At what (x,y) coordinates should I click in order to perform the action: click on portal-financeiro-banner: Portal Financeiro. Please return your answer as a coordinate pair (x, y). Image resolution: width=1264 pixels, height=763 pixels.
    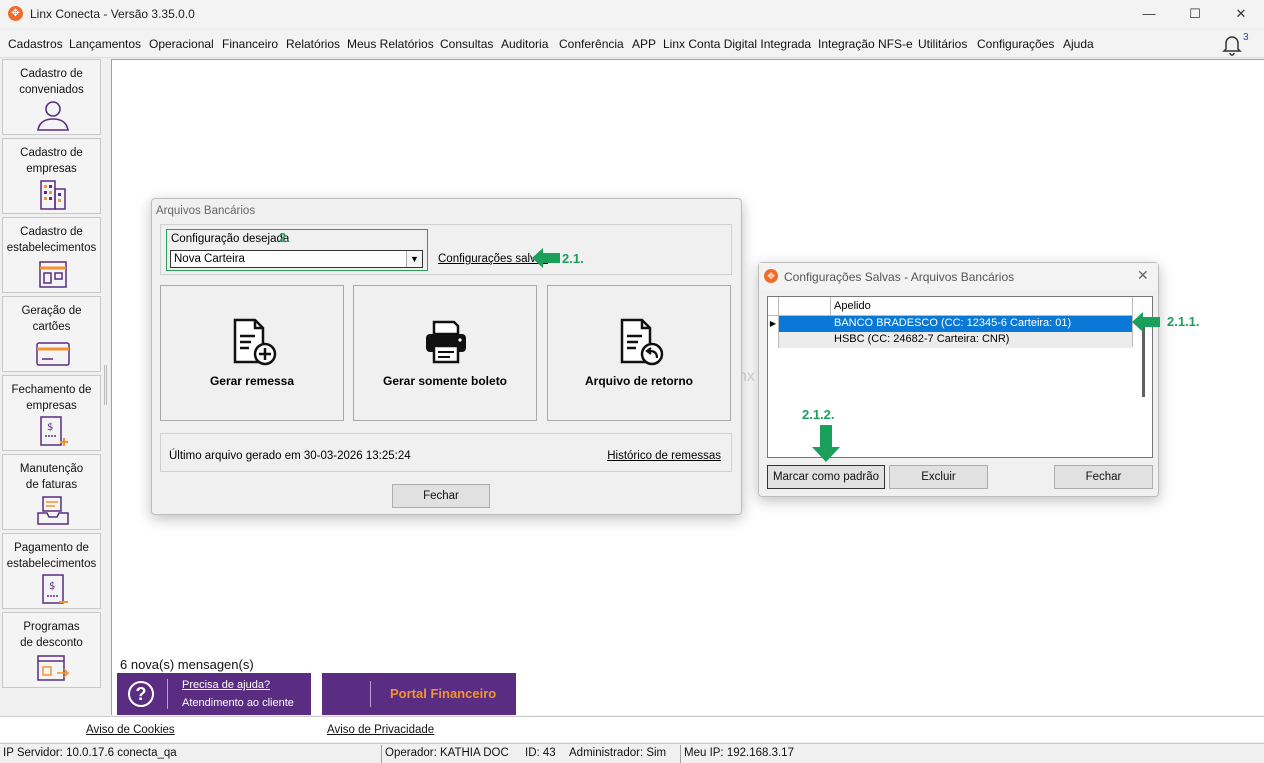
    Looking at the image, I should click on (419, 694).